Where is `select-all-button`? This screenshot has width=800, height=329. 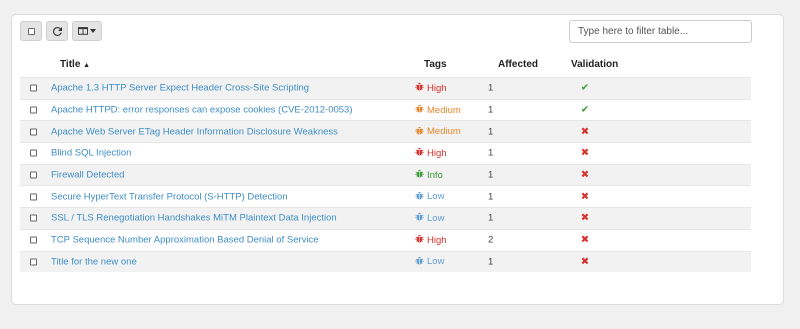
select-all-button is located at coordinates (31, 31).